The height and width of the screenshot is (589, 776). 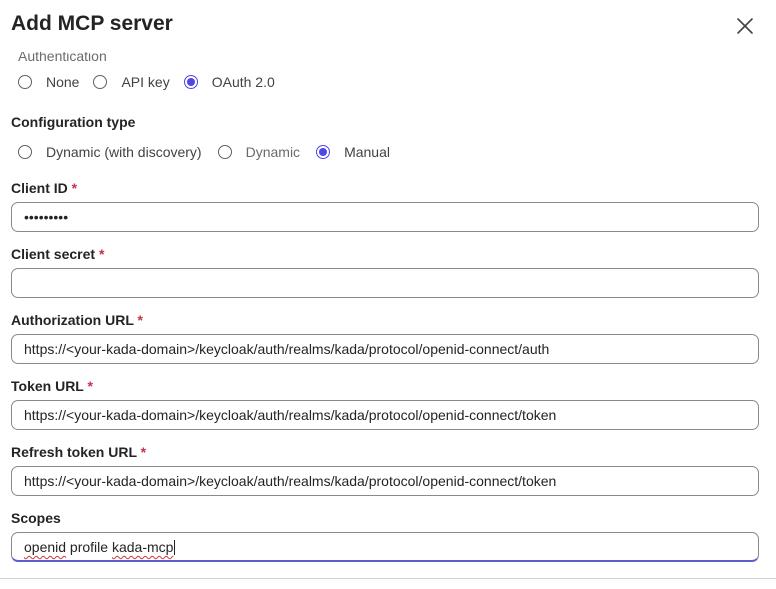 I want to click on config-option-dynamic: Dynamic, so click(x=259, y=152).